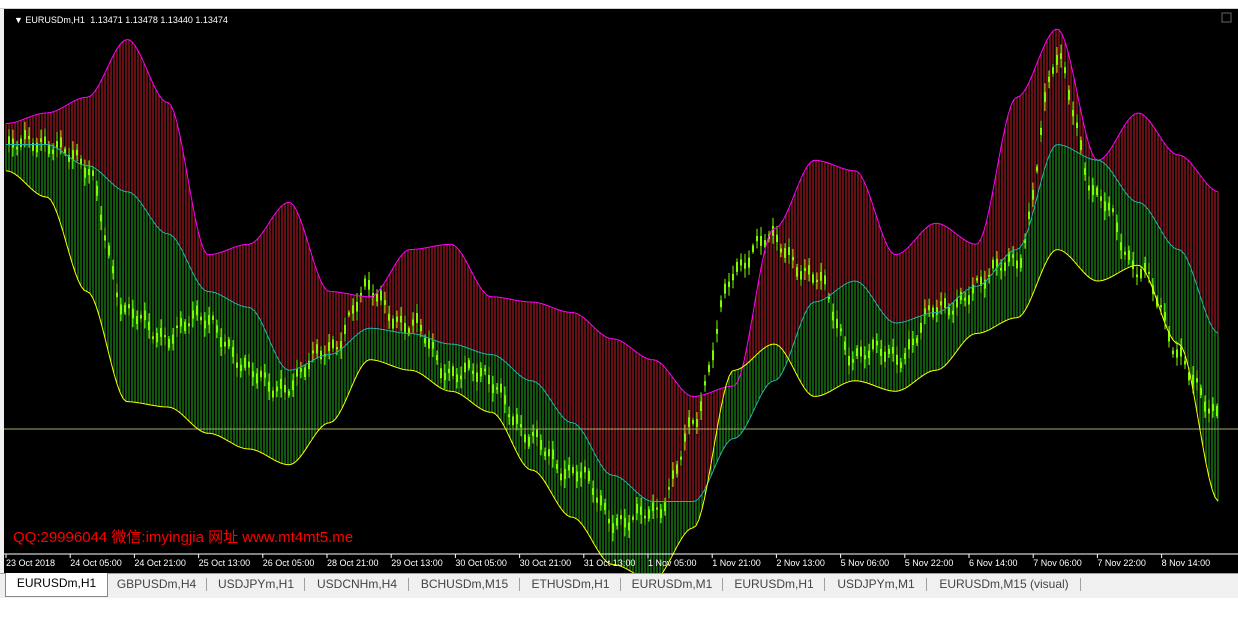 The image size is (1238, 620). I want to click on chart-tab-label: BCHUSDm,M15, so click(464, 584).